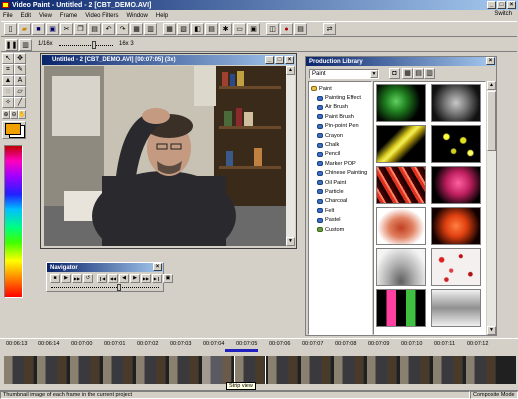 The height and width of the screenshot is (399, 518). What do you see at coordinates (119, 287) in the screenshot?
I see `navigator-slider-thumb` at bounding box center [119, 287].